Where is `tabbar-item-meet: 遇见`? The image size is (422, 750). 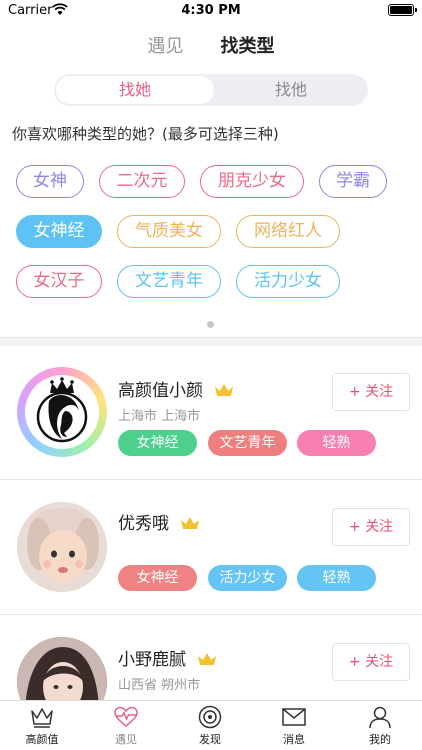 tabbar-item-meet: 遇见 is located at coordinates (126, 727).